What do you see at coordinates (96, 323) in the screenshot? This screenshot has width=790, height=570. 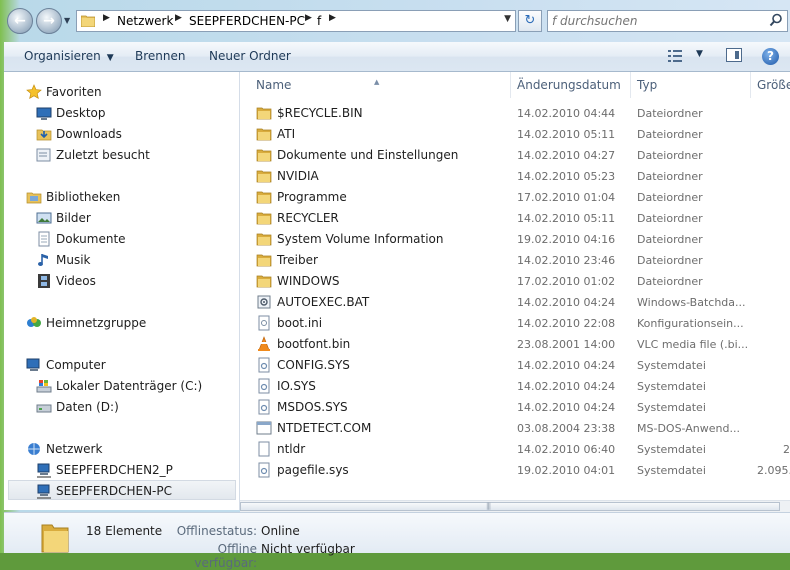 I see `nav-label: Heimnetzgruppe` at bounding box center [96, 323].